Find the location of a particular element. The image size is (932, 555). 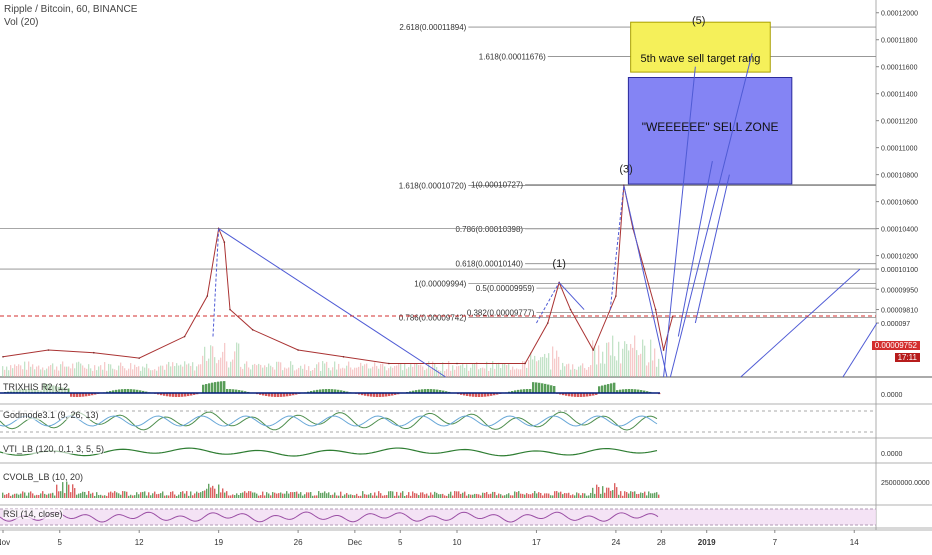

fib-level-label: 0.786(0.00010398) is located at coordinates (489, 229).